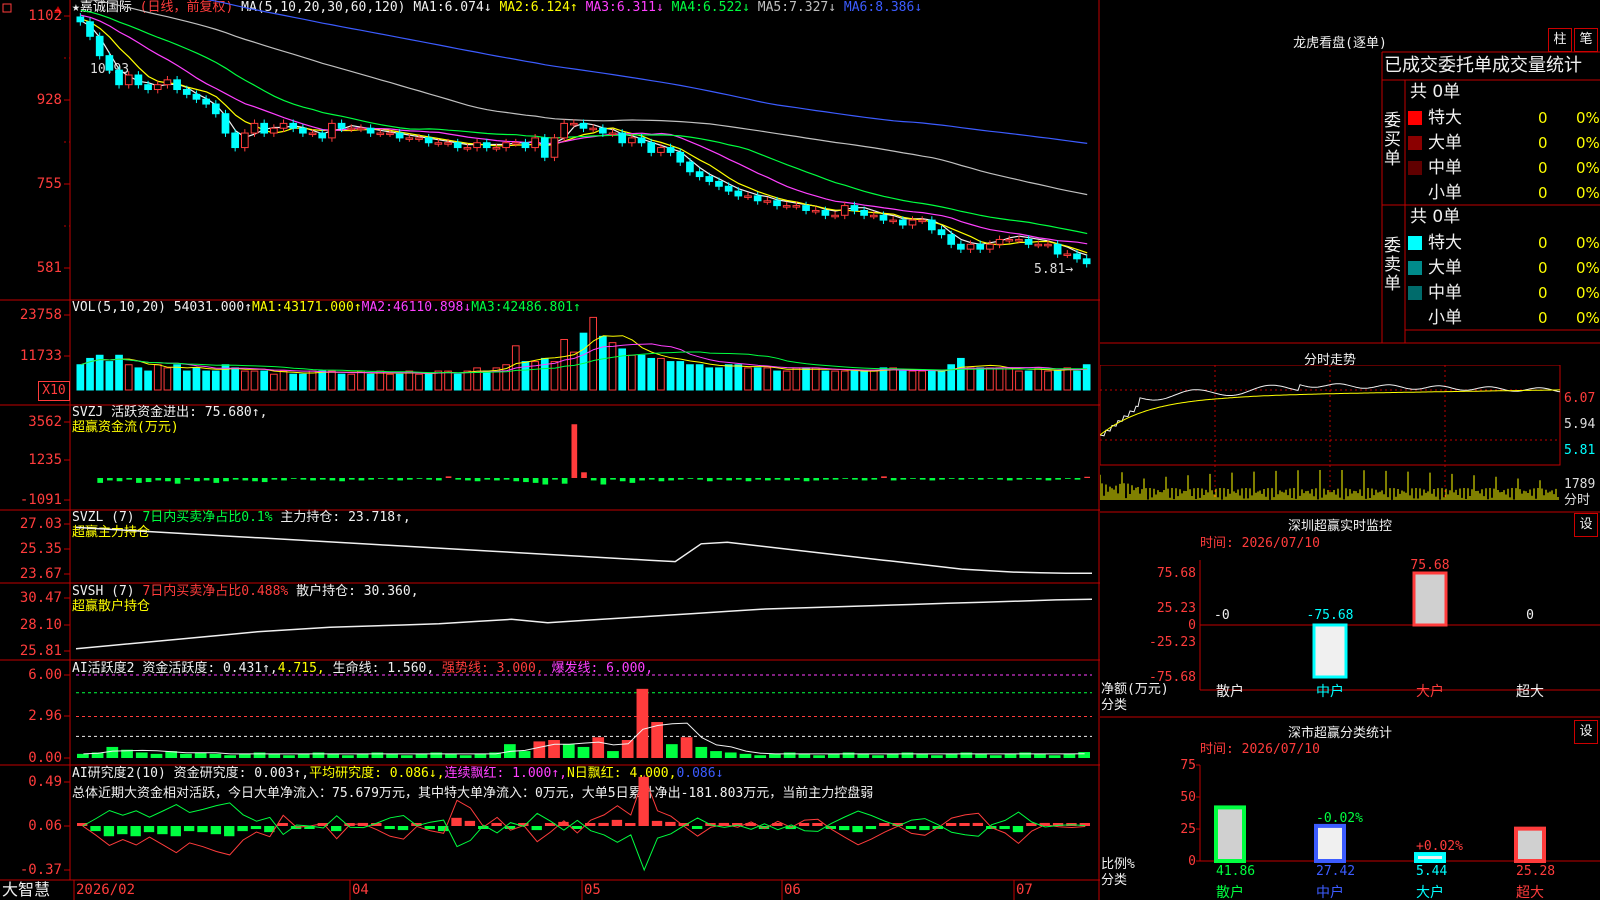  What do you see at coordinates (1188, 797) in the screenshot?
I see `y-tick: 50` at bounding box center [1188, 797].